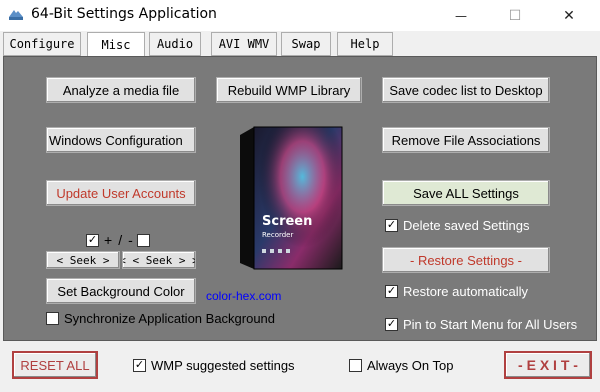  I want to click on sync-background-option: Synchronize Application Background, so click(166, 318).